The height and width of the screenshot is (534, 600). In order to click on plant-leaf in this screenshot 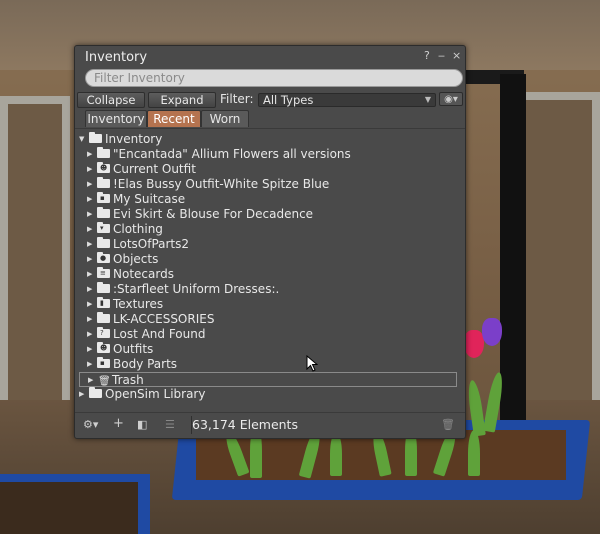, I will do `click(474, 453)`.